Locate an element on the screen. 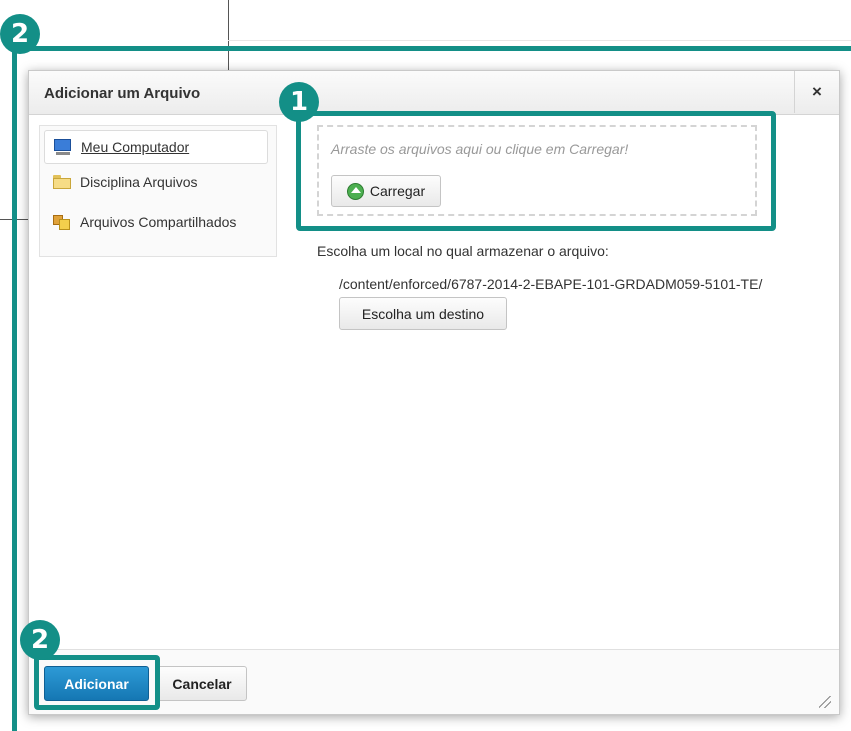  annotation-highlight-upload is located at coordinates (536, 171).